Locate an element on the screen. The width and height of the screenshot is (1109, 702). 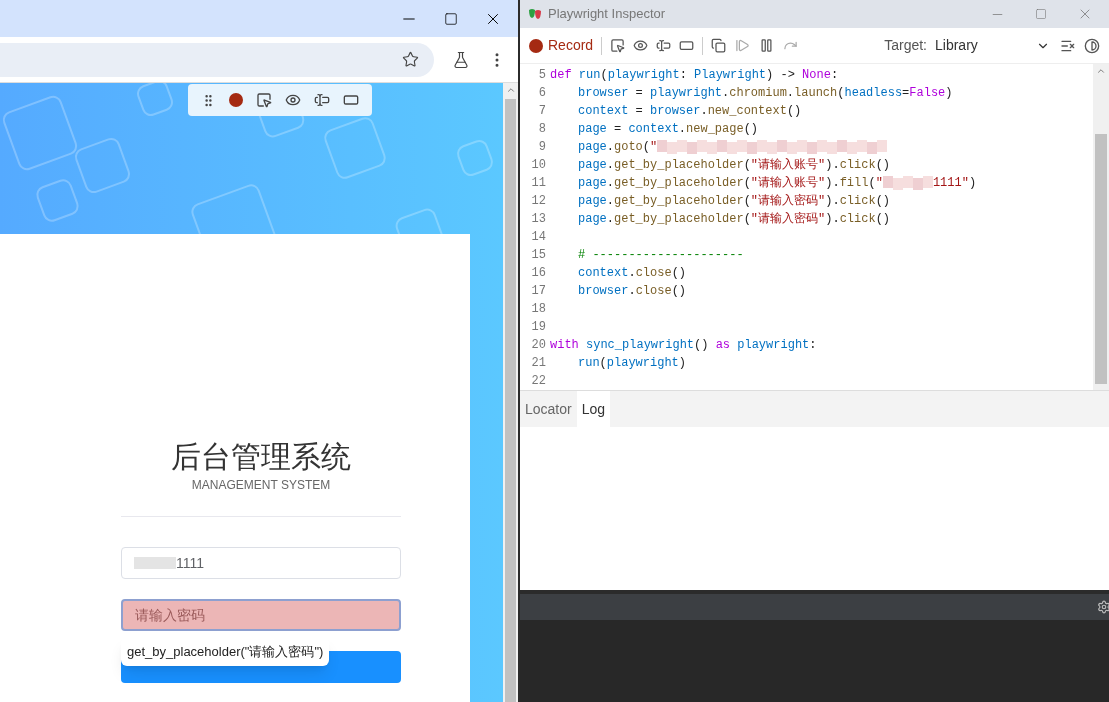
line-number: 19 is located at coordinates (538, 327).